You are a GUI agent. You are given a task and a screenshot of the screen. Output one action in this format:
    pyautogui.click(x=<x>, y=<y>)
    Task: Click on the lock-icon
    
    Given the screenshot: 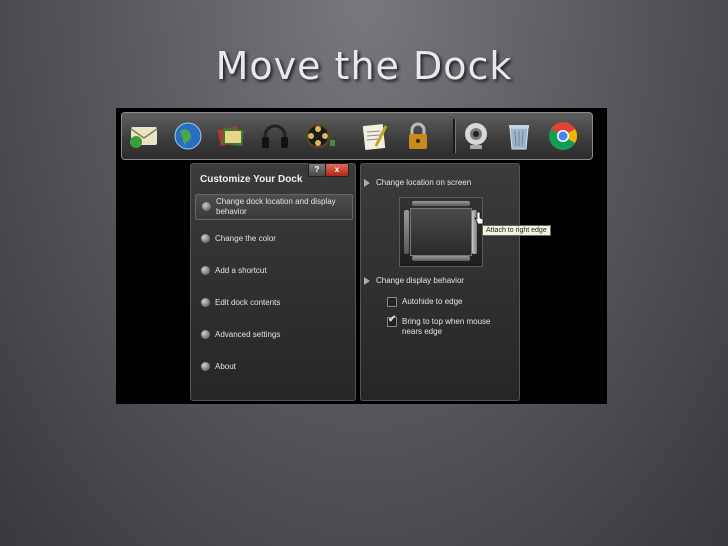 What is the action you would take?
    pyautogui.click(x=418, y=136)
    